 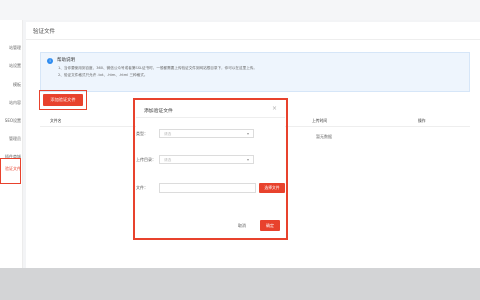 What do you see at coordinates (11, 144) in the screenshot?
I see `sidebar: 站管理 站设置 模板 站内容 SEO设置 管理员 插件商城 验证文件` at bounding box center [11, 144].